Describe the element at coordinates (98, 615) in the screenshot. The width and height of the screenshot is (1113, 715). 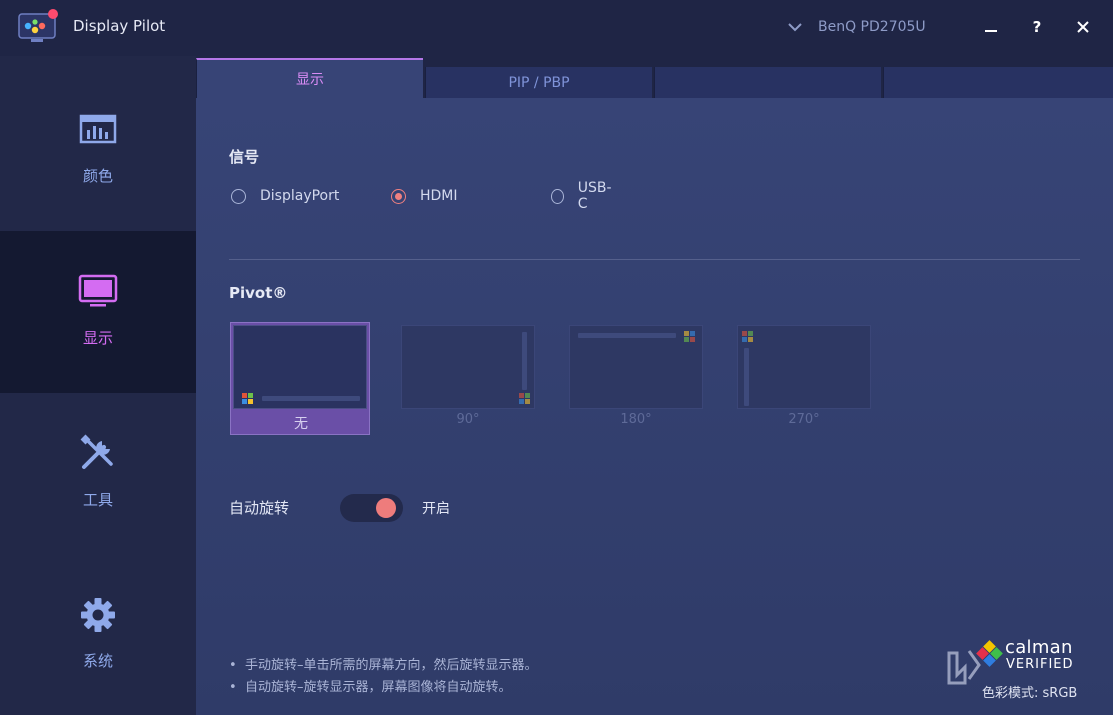
I see `gear-icon` at that location.